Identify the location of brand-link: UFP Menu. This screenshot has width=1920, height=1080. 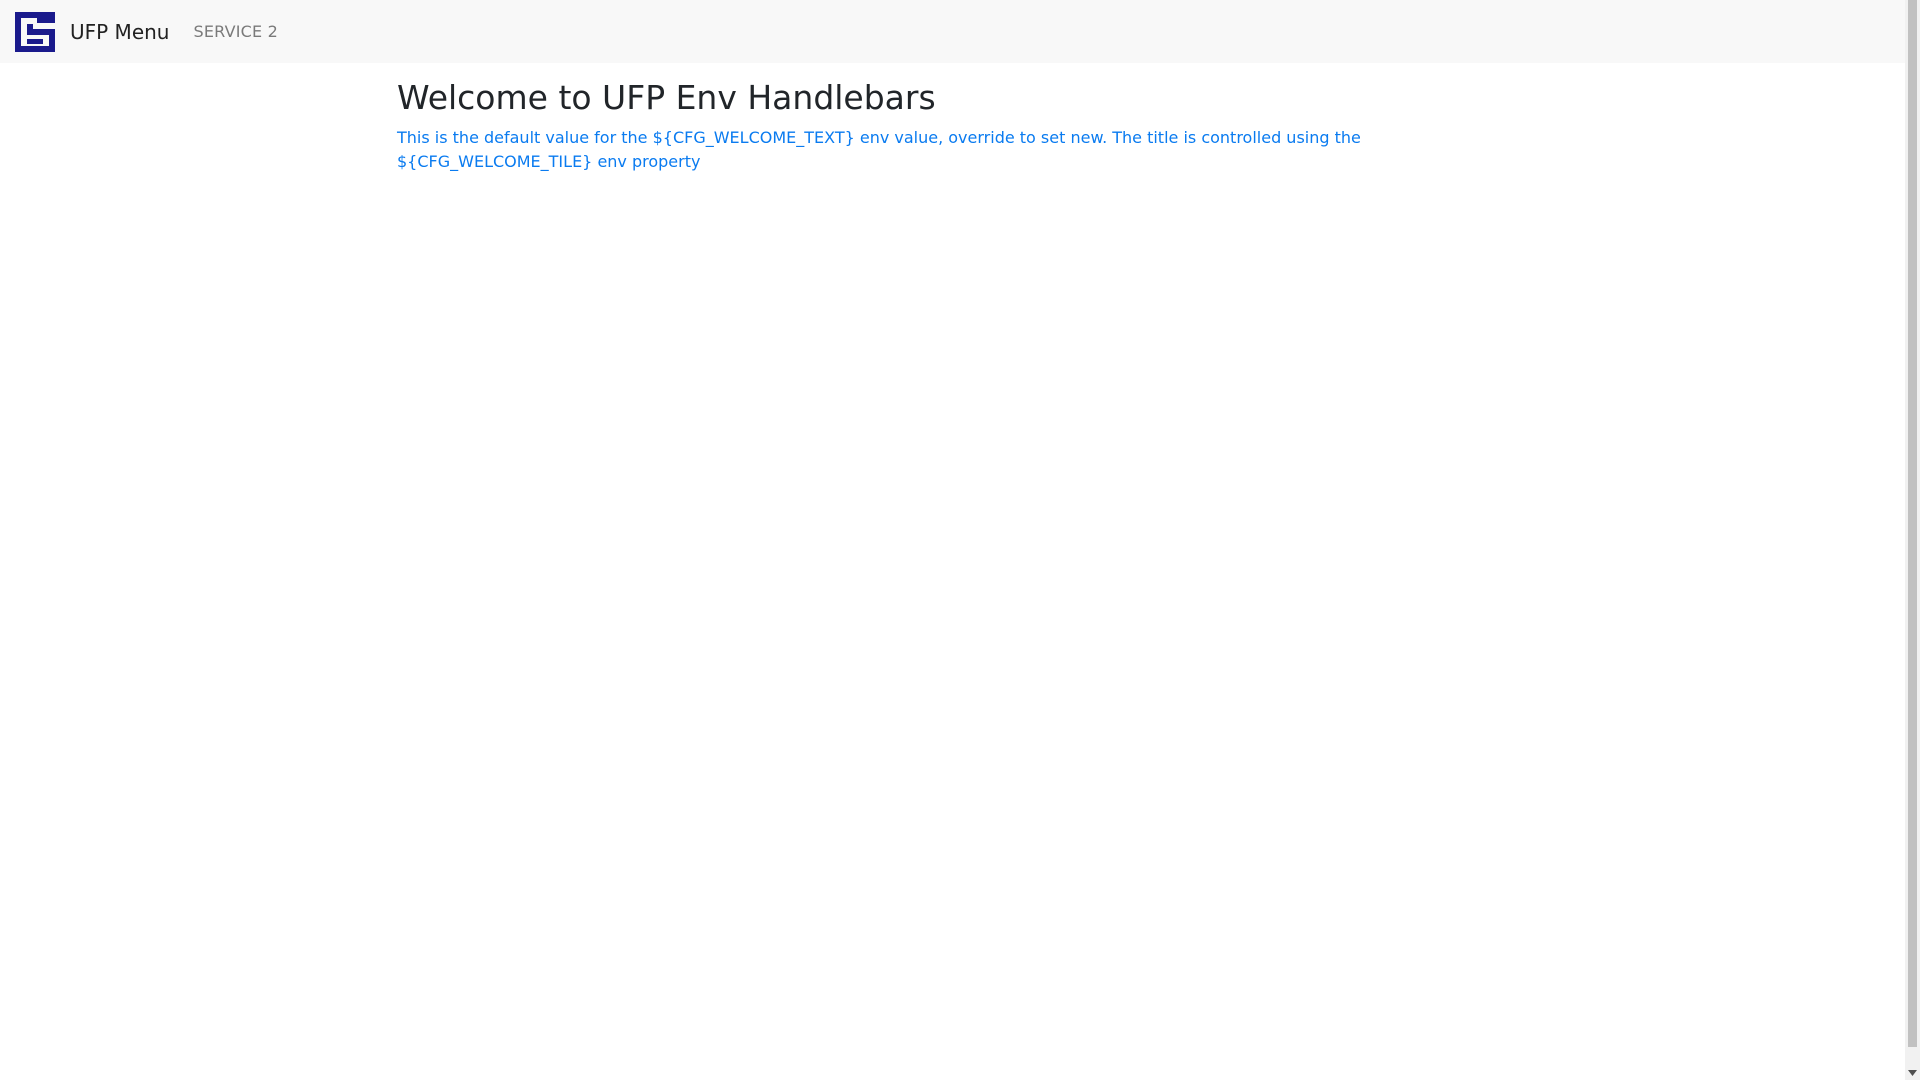
(85, 31).